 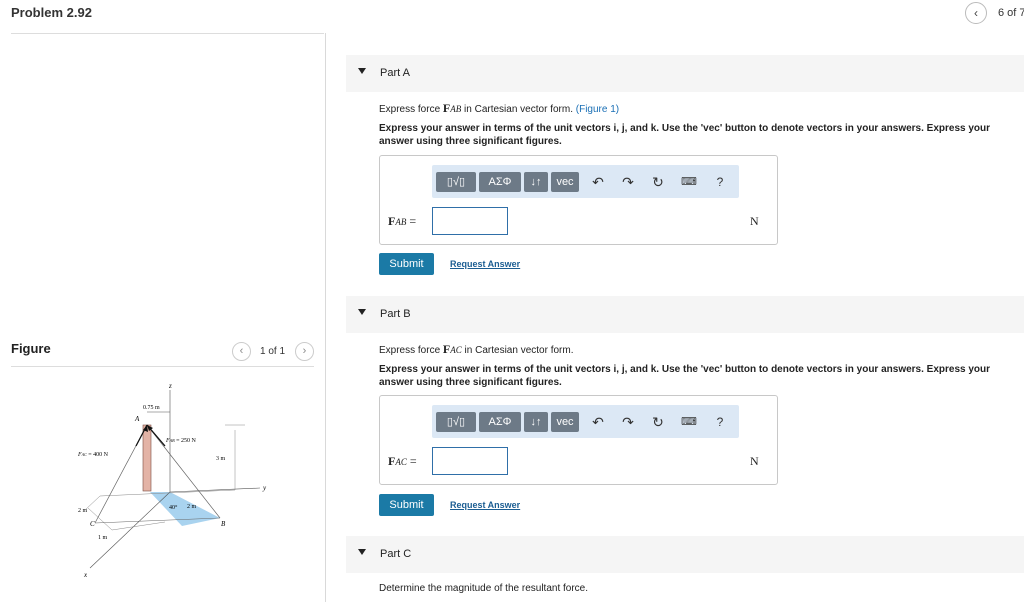 What do you see at coordinates (325, 317) in the screenshot?
I see `column-divider` at bounding box center [325, 317].